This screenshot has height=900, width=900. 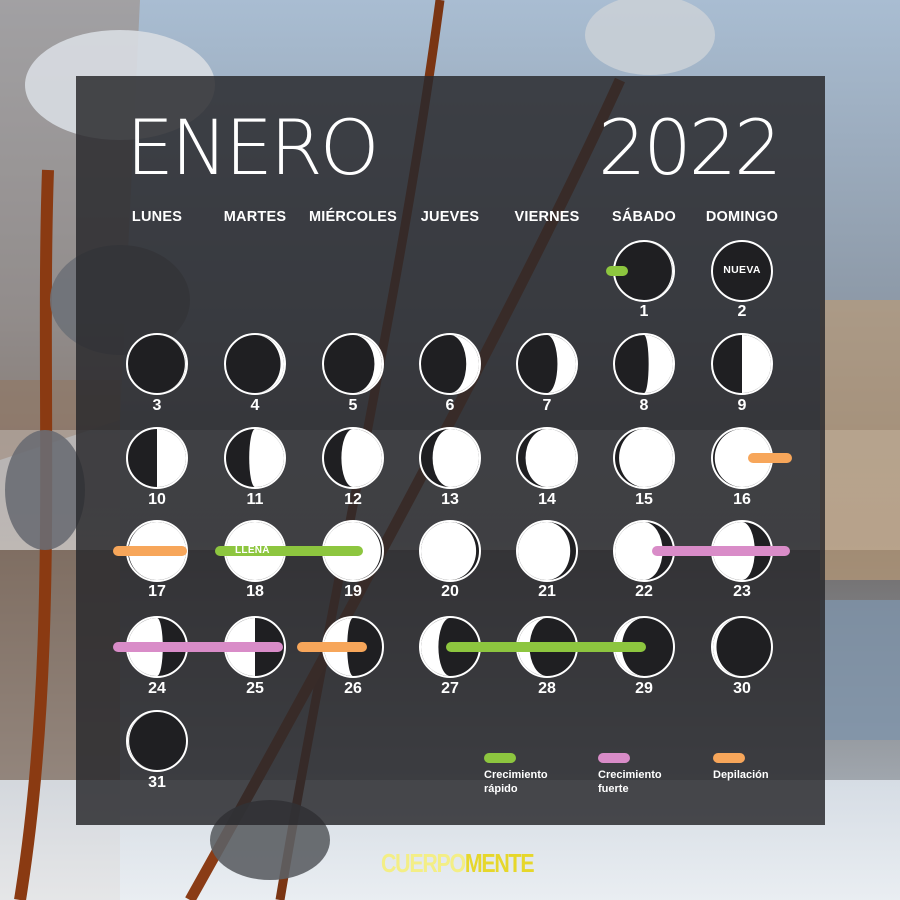 What do you see at coordinates (547, 217) in the screenshot?
I see `weekday-5: VIERNES` at bounding box center [547, 217].